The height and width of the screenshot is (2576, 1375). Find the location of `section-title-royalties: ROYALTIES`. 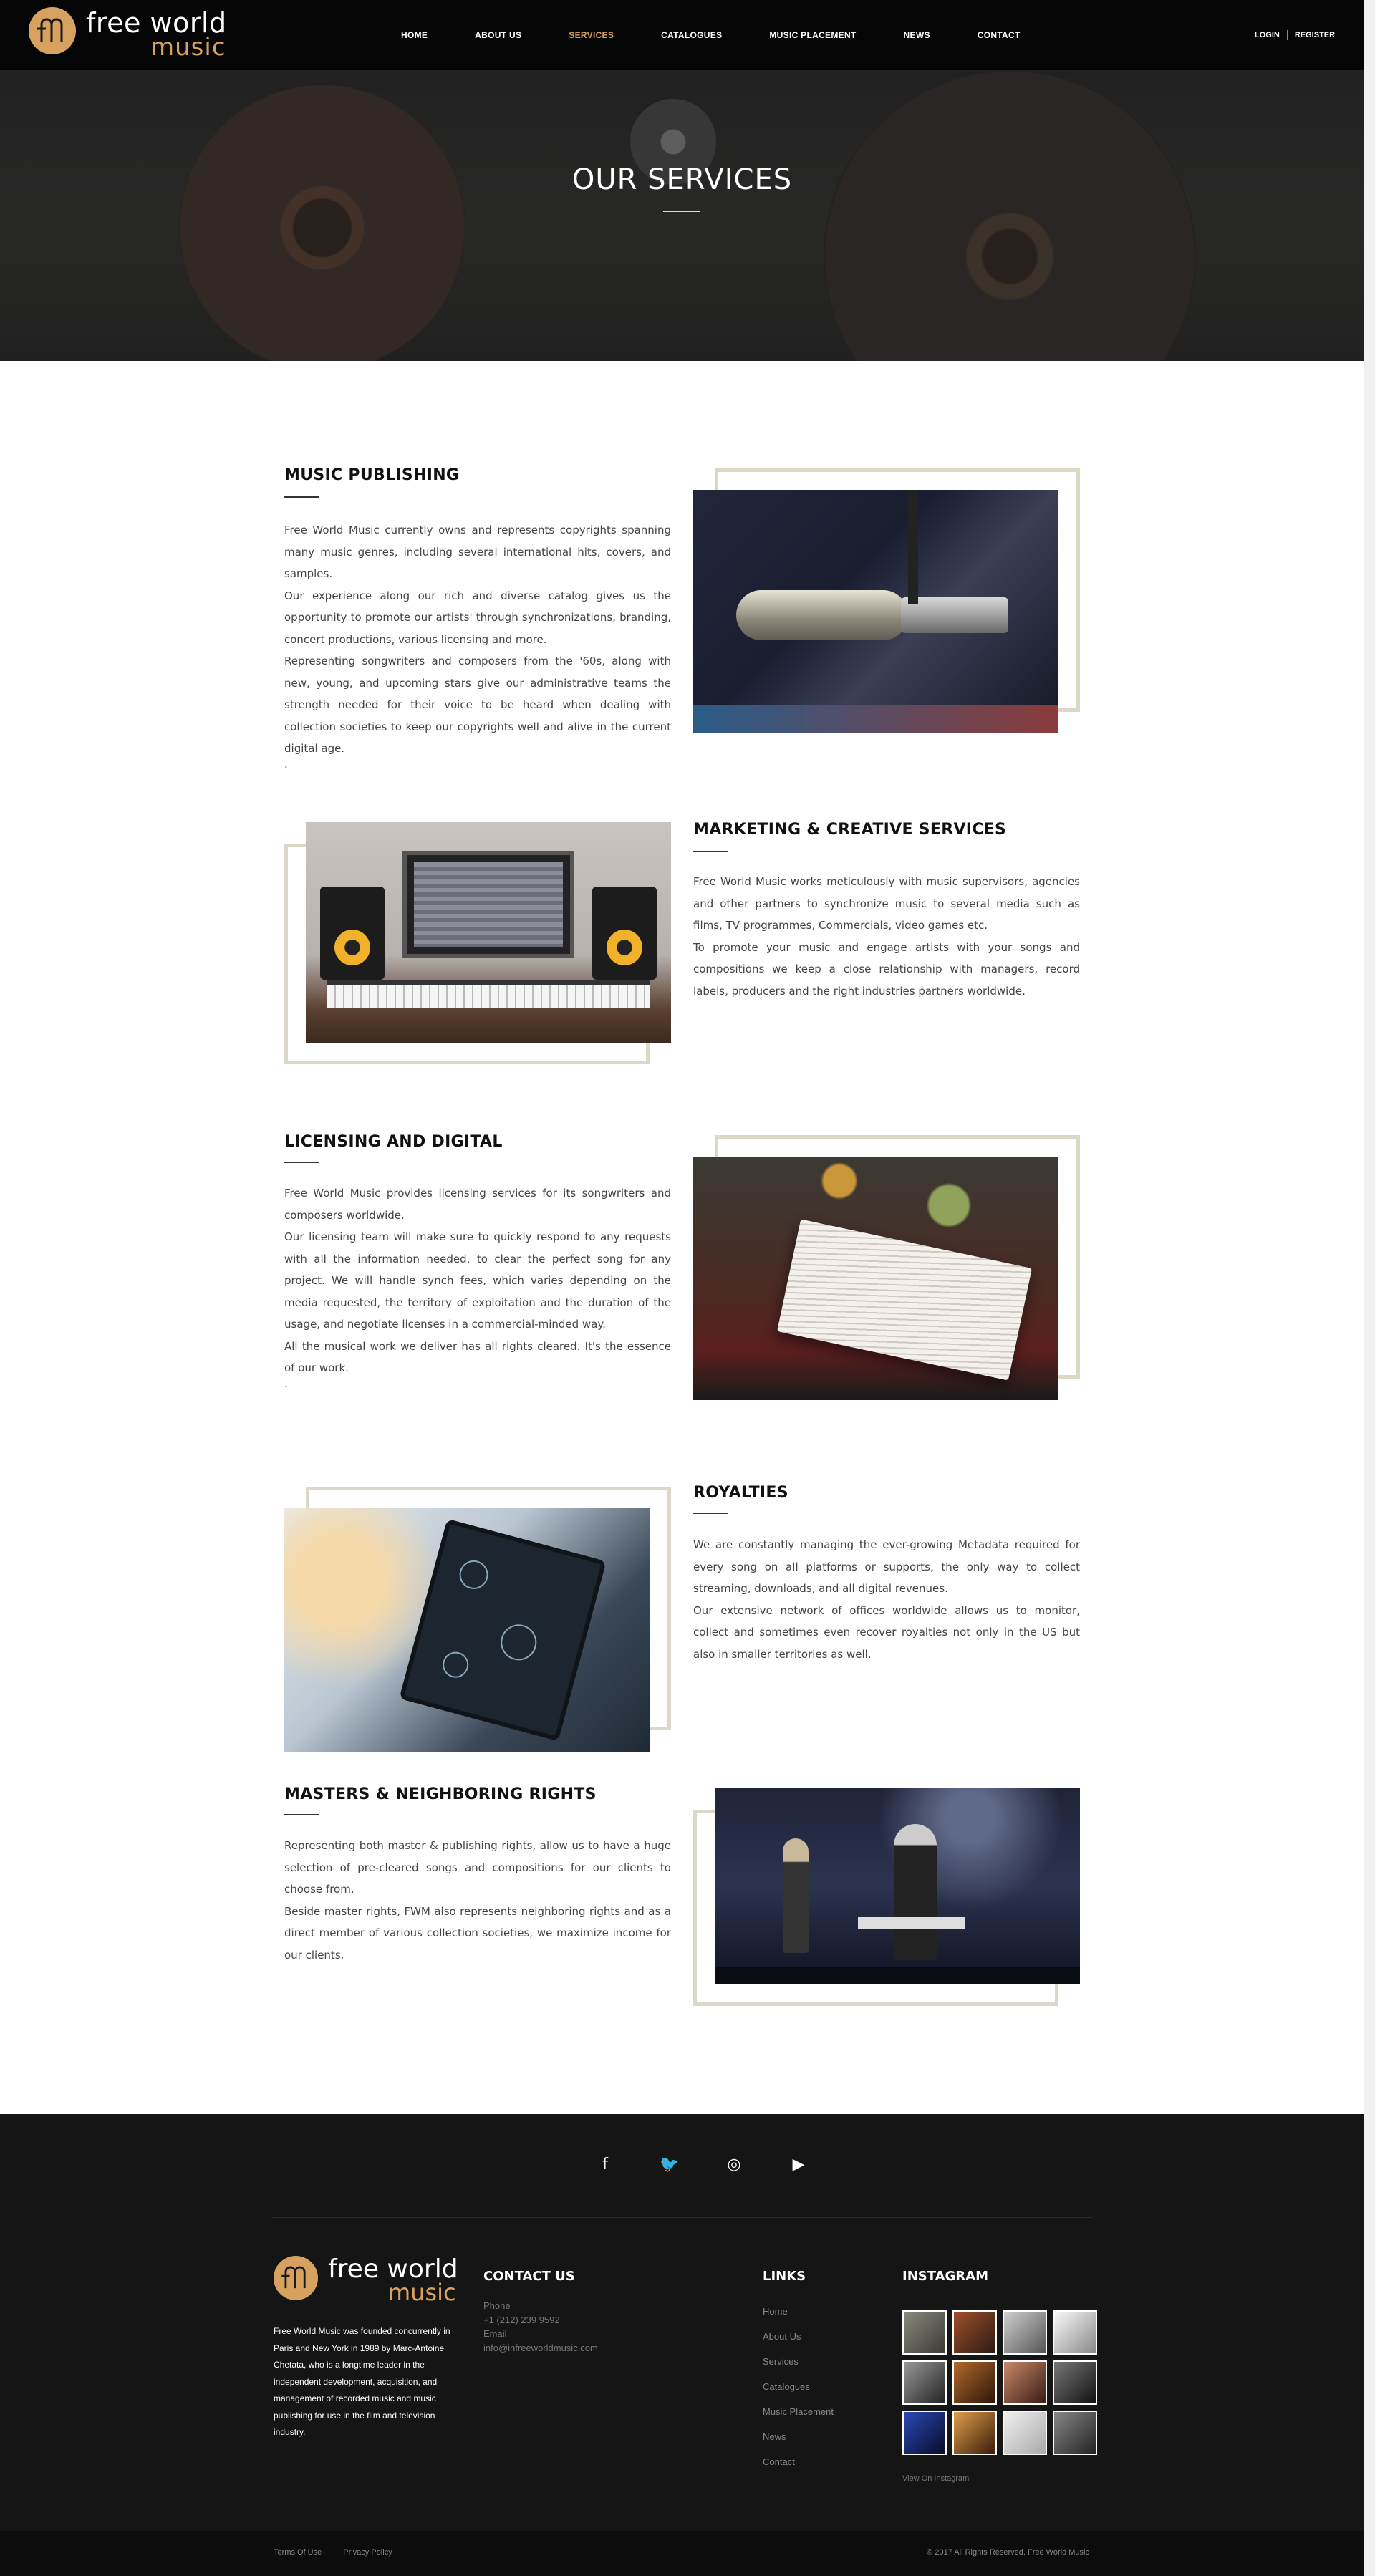

section-title-royalties: ROYALTIES is located at coordinates (740, 1493).